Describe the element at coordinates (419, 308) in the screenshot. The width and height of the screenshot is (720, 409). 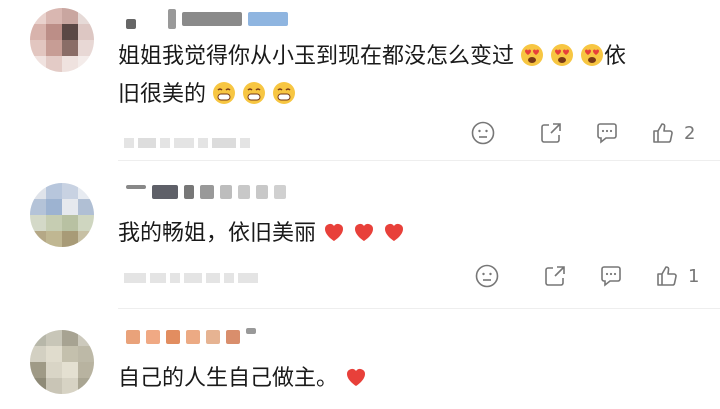
I see `divider` at that location.